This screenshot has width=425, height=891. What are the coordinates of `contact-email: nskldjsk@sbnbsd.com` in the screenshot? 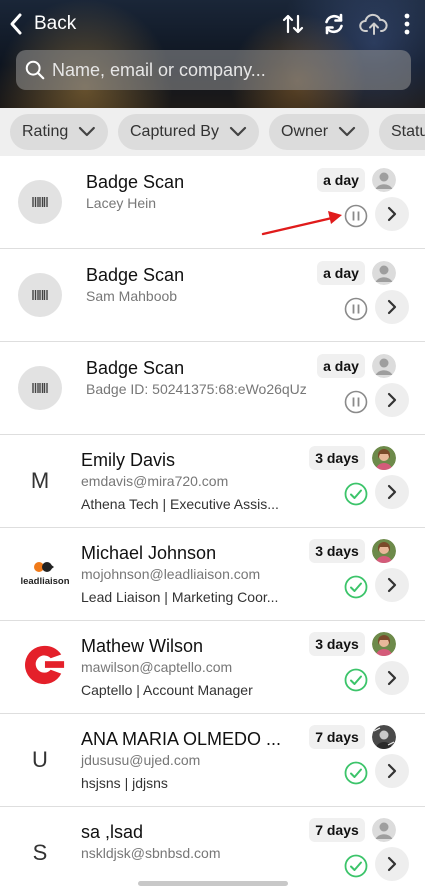 It's located at (151, 853).